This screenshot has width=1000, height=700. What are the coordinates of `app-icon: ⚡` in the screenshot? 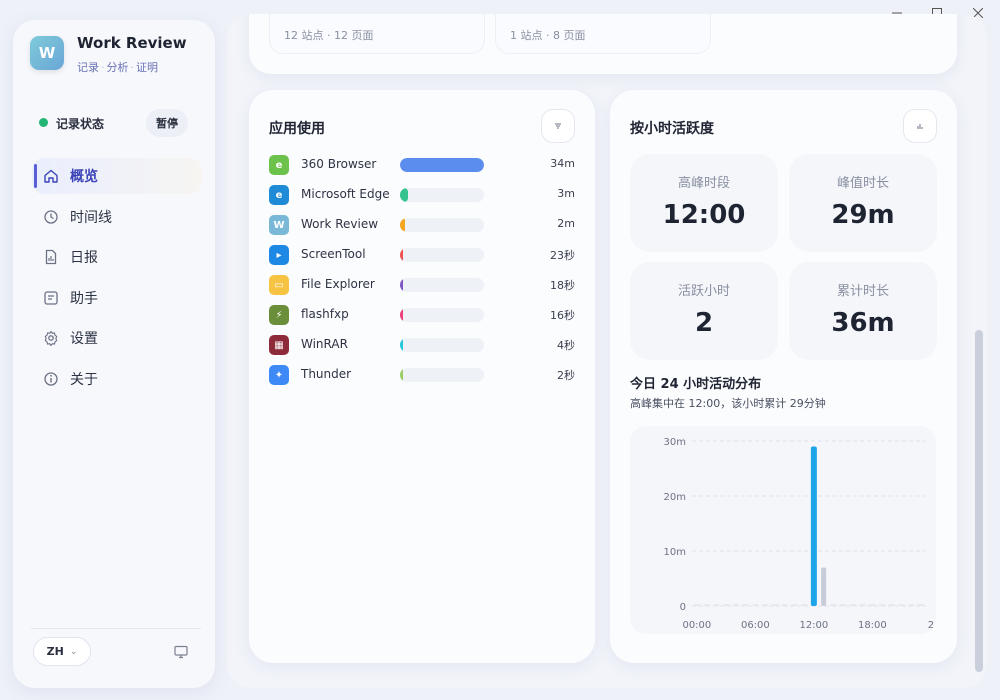 It's located at (279, 315).